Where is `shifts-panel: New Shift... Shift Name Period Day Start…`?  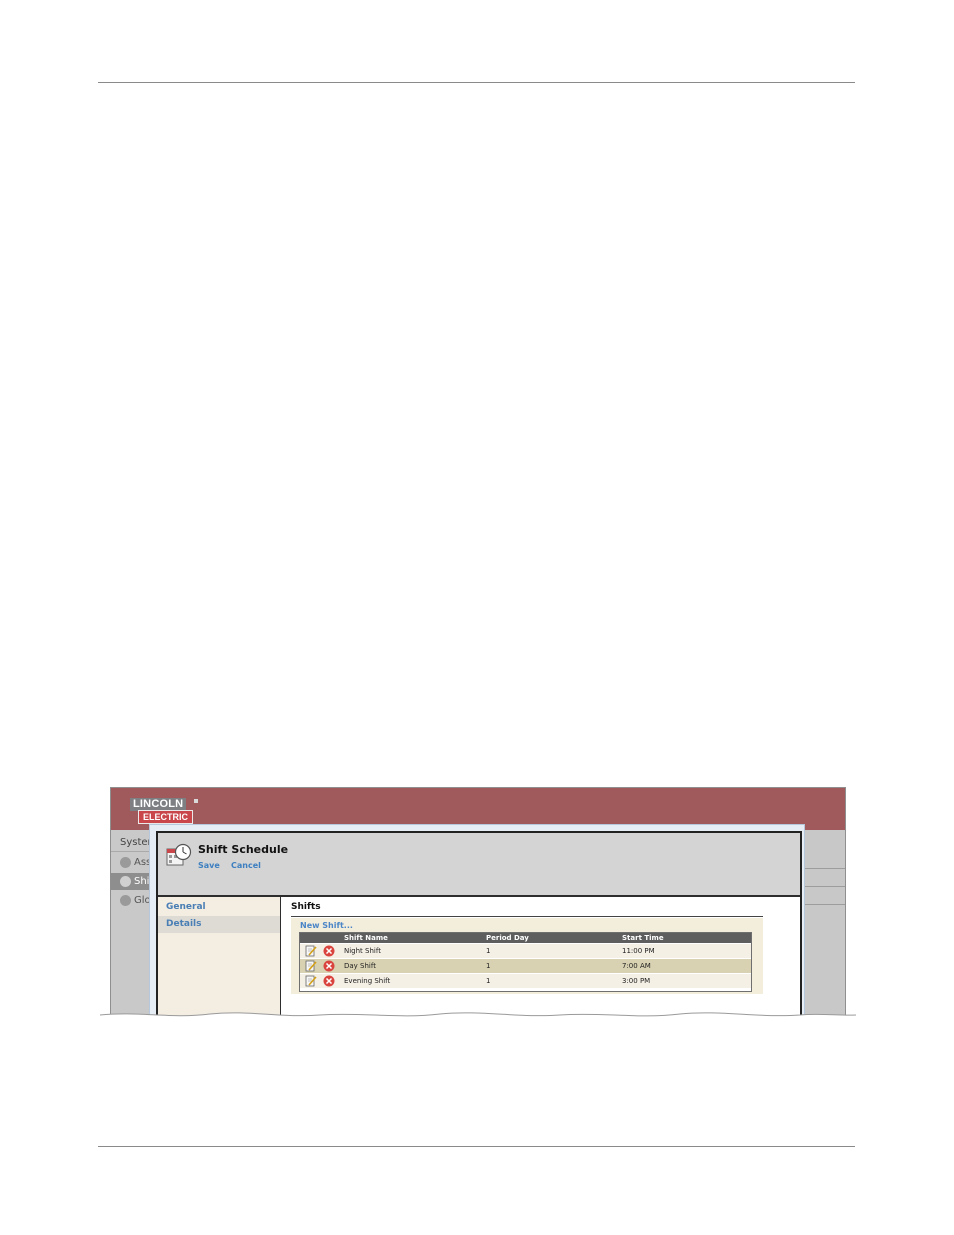 shifts-panel: New Shift... Shift Name Period Day Start… is located at coordinates (527, 956).